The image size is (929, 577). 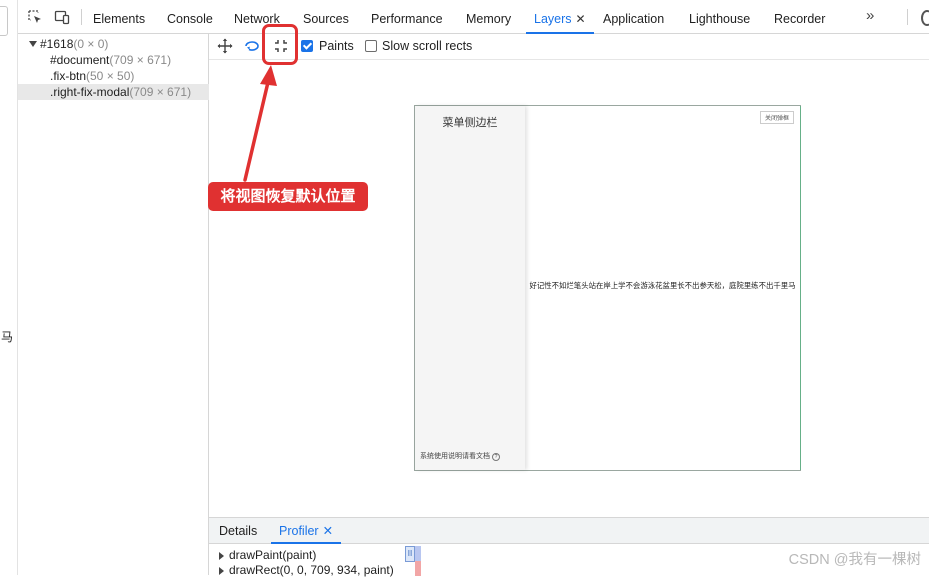 What do you see at coordinates (129, 76) in the screenshot?
I see `layer-tree-item: .fix-btn(50 × 50)` at bounding box center [129, 76].